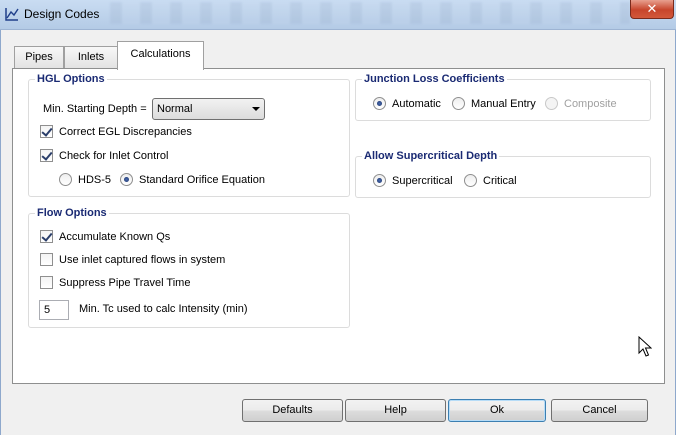 This screenshot has height=435, width=676. I want to click on check-inlet-control-label: Check for Inlet Control, so click(114, 155).